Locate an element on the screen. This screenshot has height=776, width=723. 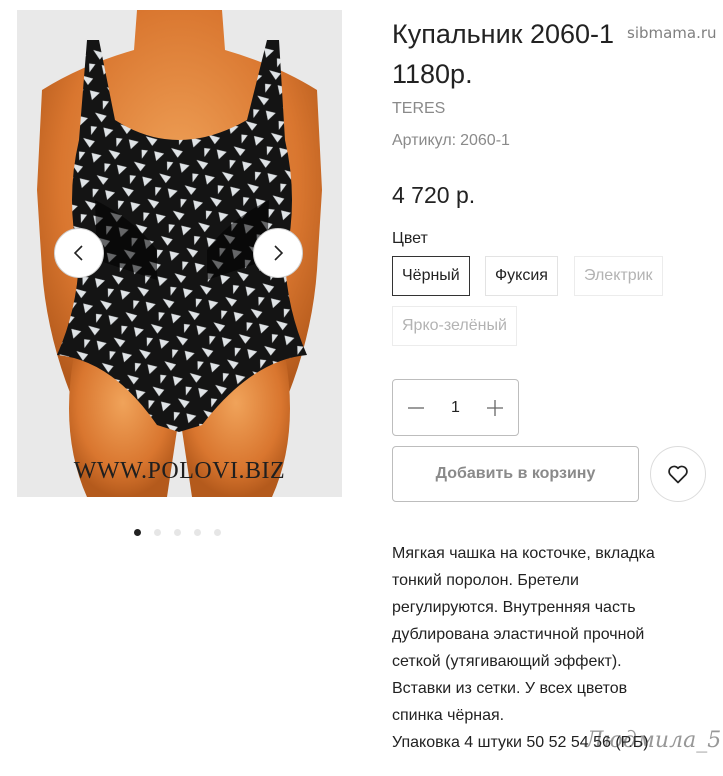
product-title-line: 1180р. is located at coordinates (432, 74).